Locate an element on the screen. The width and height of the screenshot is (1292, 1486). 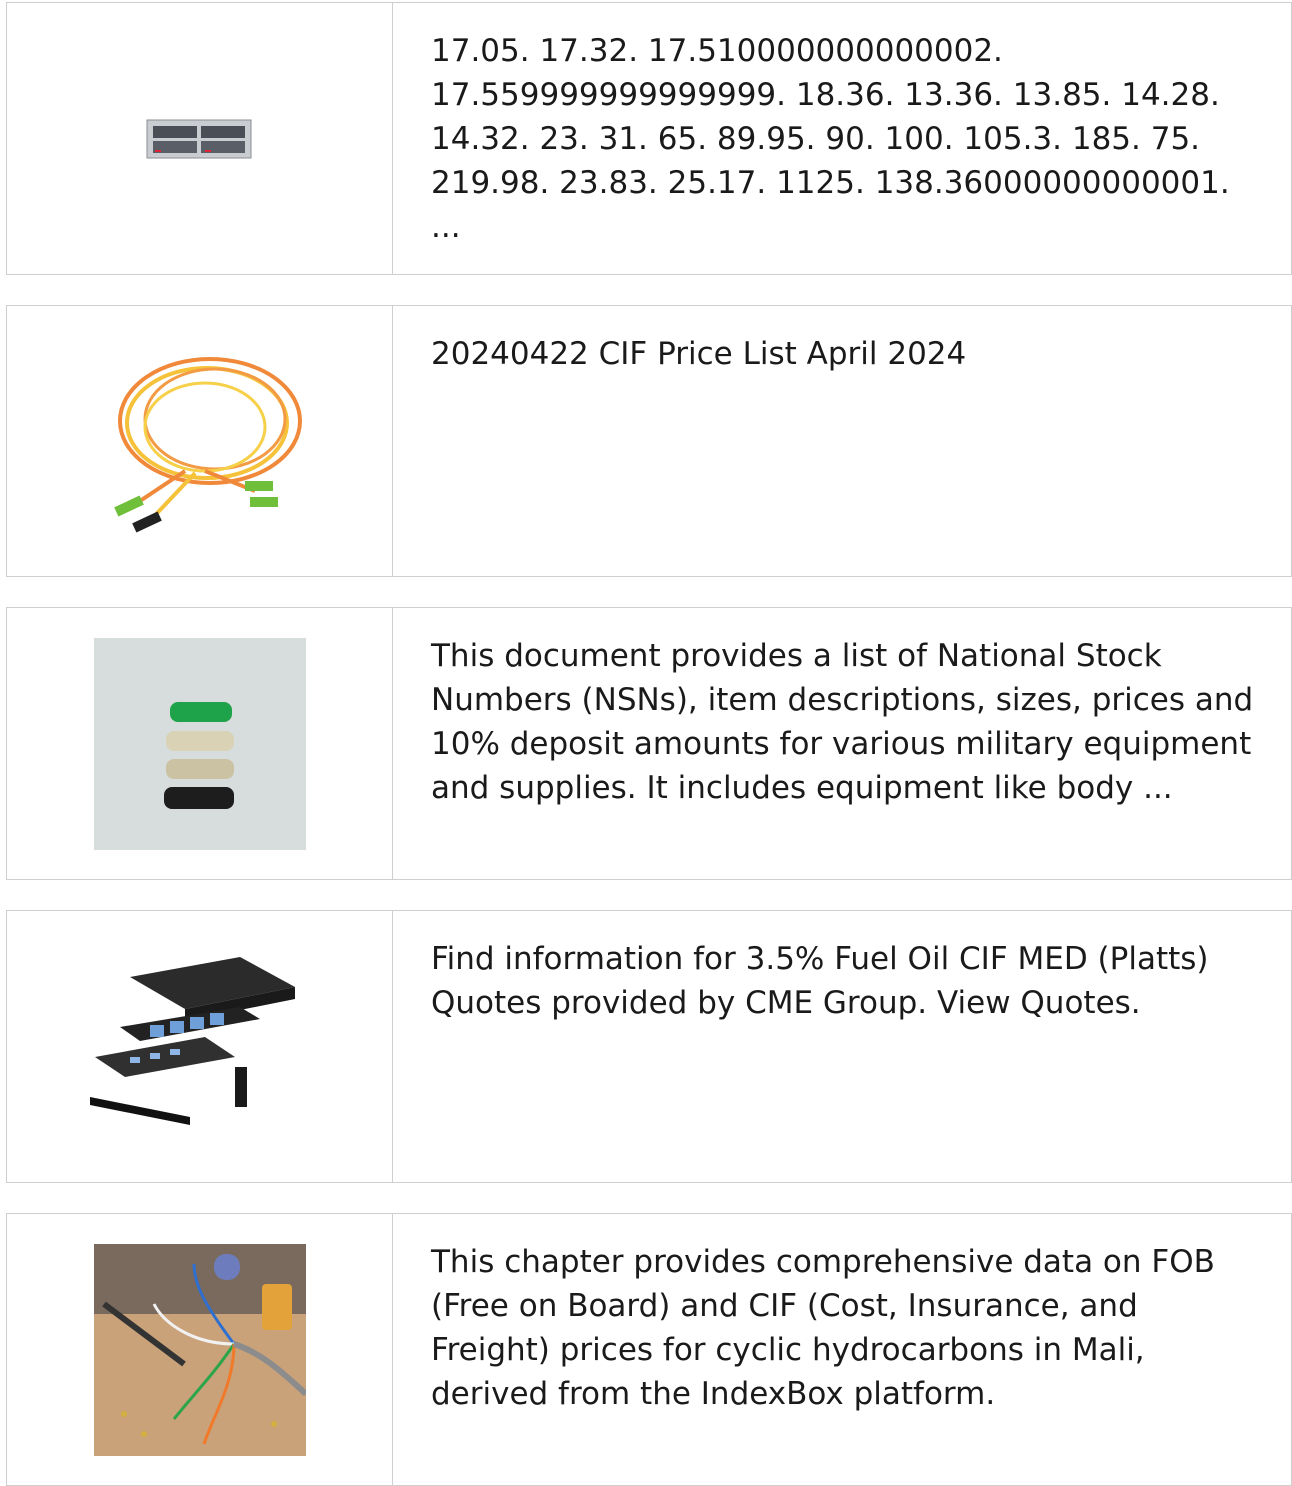
wires-on-workbench-image is located at coordinates (199, 1349).